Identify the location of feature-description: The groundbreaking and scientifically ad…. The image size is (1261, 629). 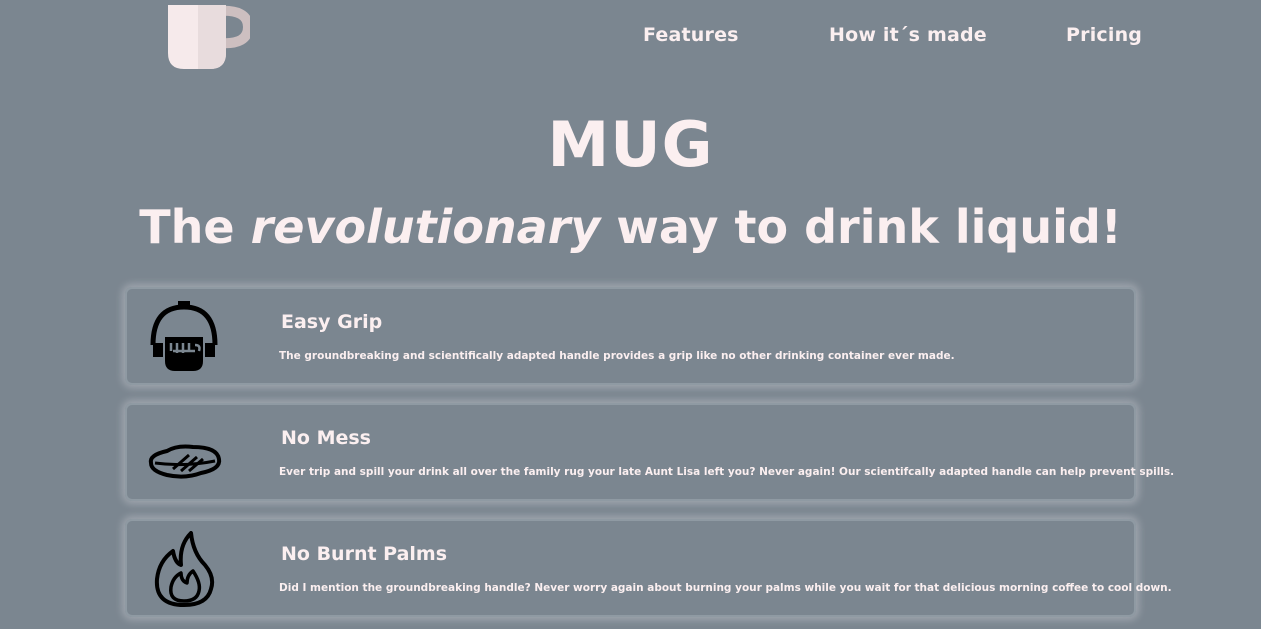
(617, 356).